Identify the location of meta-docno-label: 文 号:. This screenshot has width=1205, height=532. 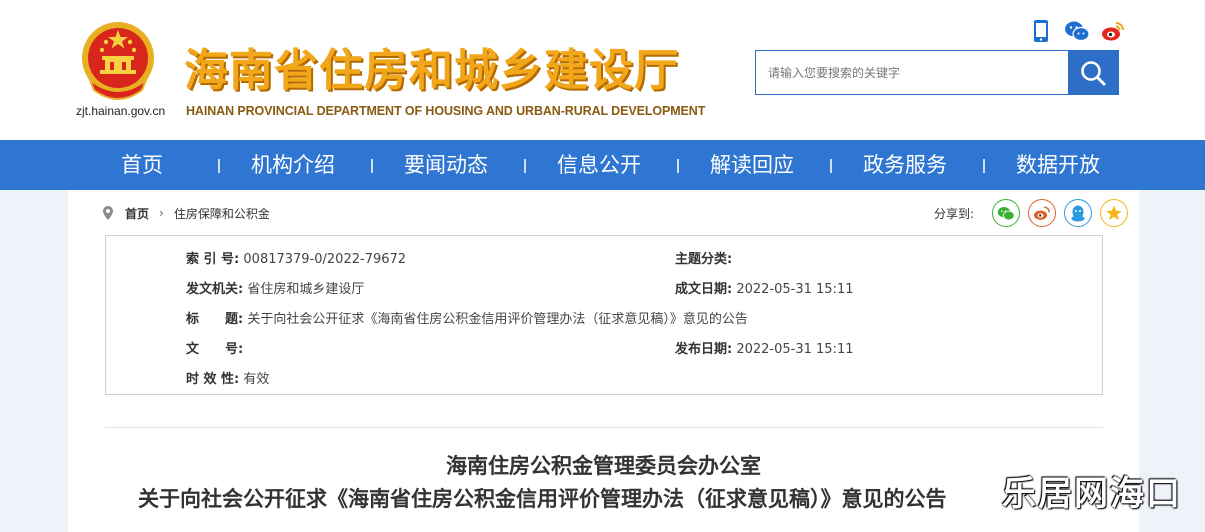
(215, 349).